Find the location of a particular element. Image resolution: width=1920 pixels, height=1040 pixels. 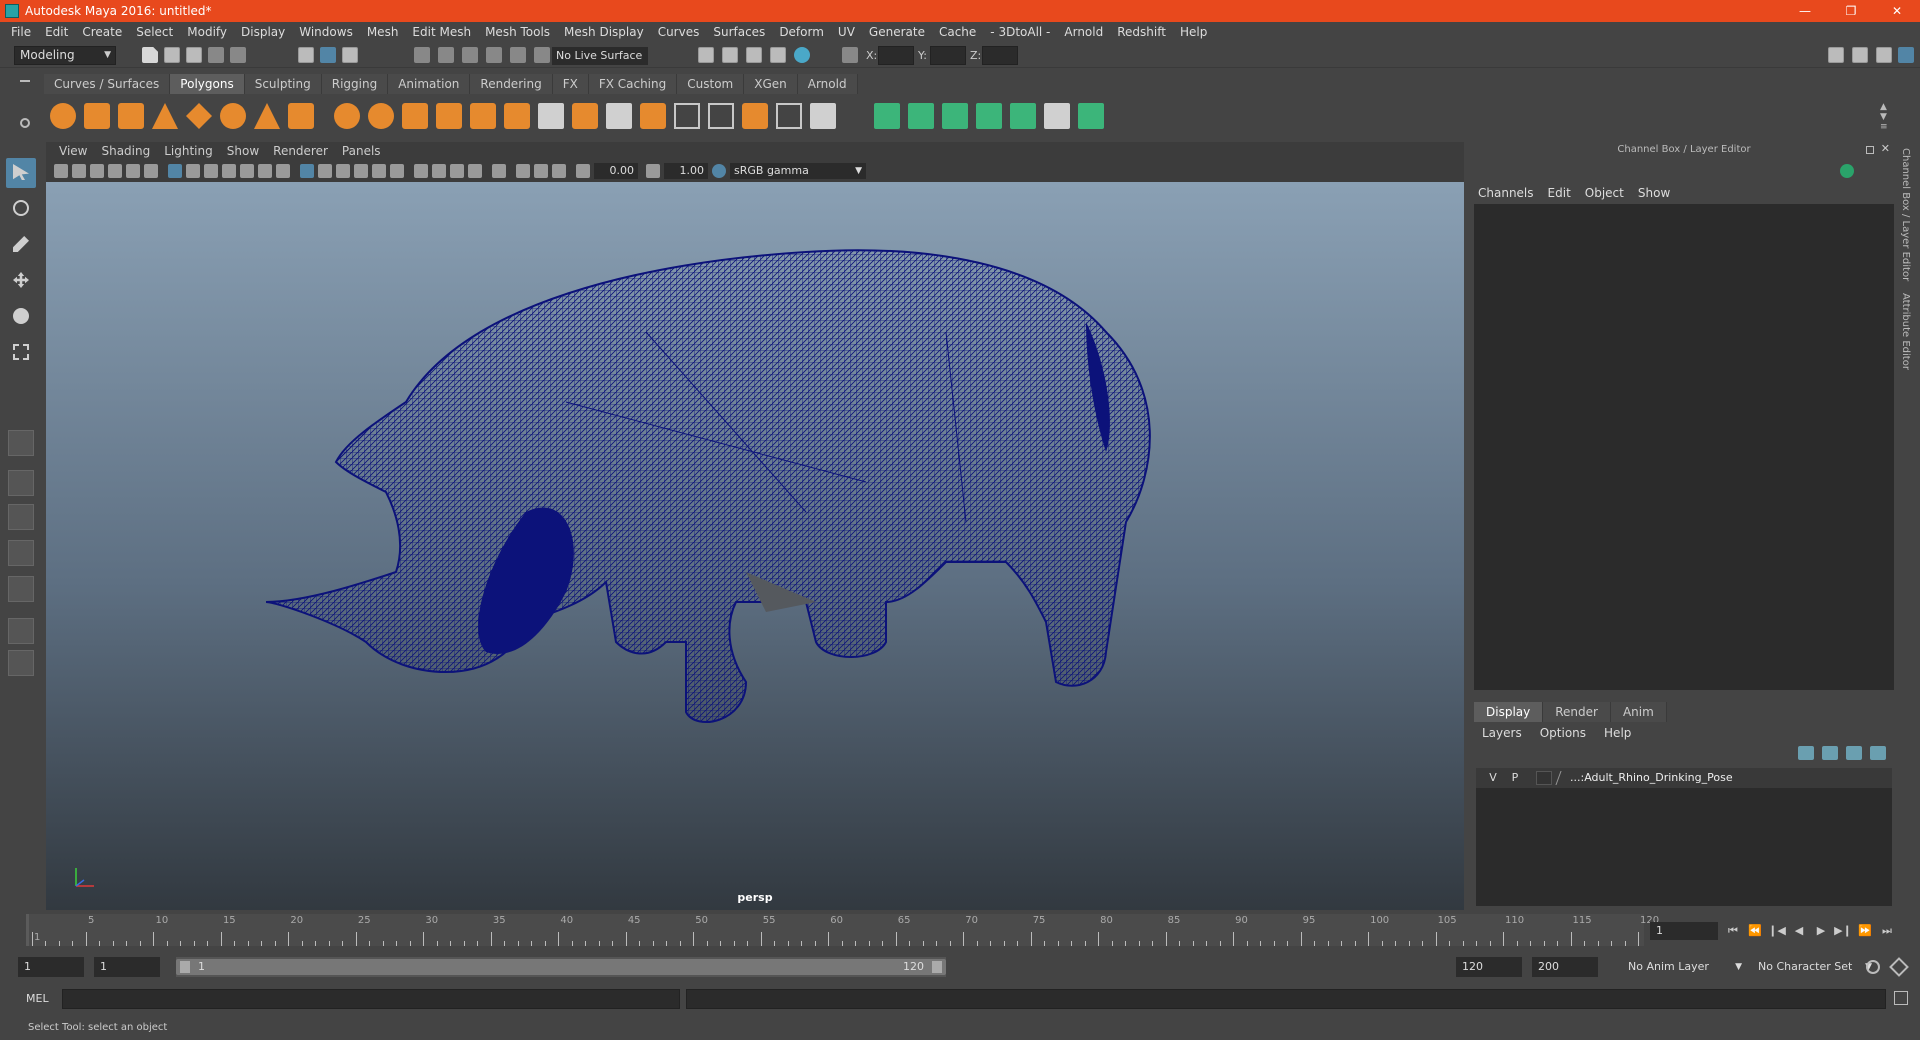

poly-pyramid-icon is located at coordinates (267, 116).